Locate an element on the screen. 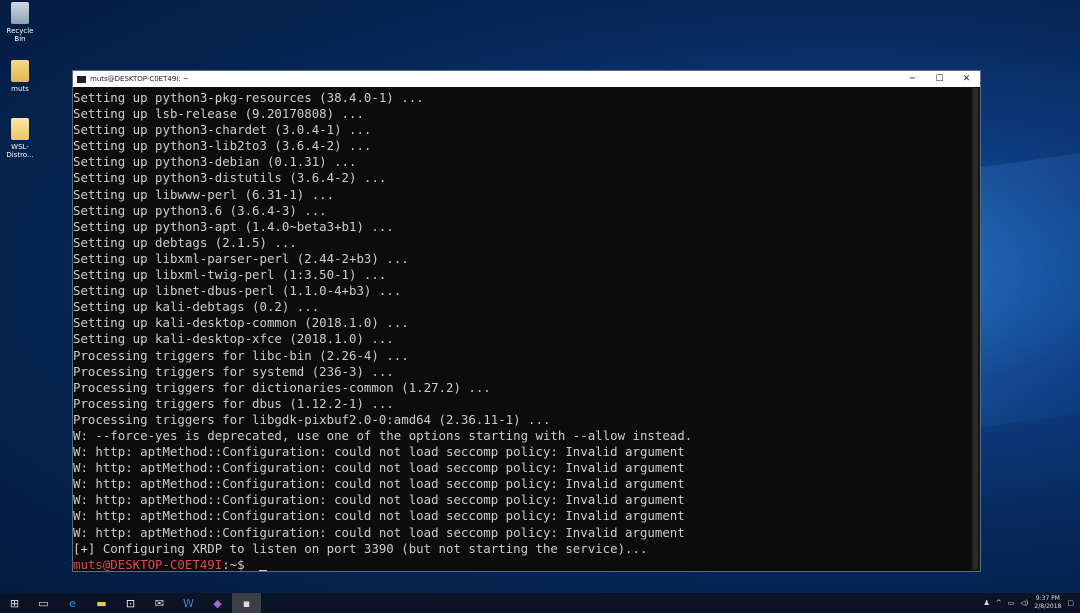 This screenshot has height=613, width=1080. desktop-icon-label: Recycle Bin is located at coordinates (20, 35).